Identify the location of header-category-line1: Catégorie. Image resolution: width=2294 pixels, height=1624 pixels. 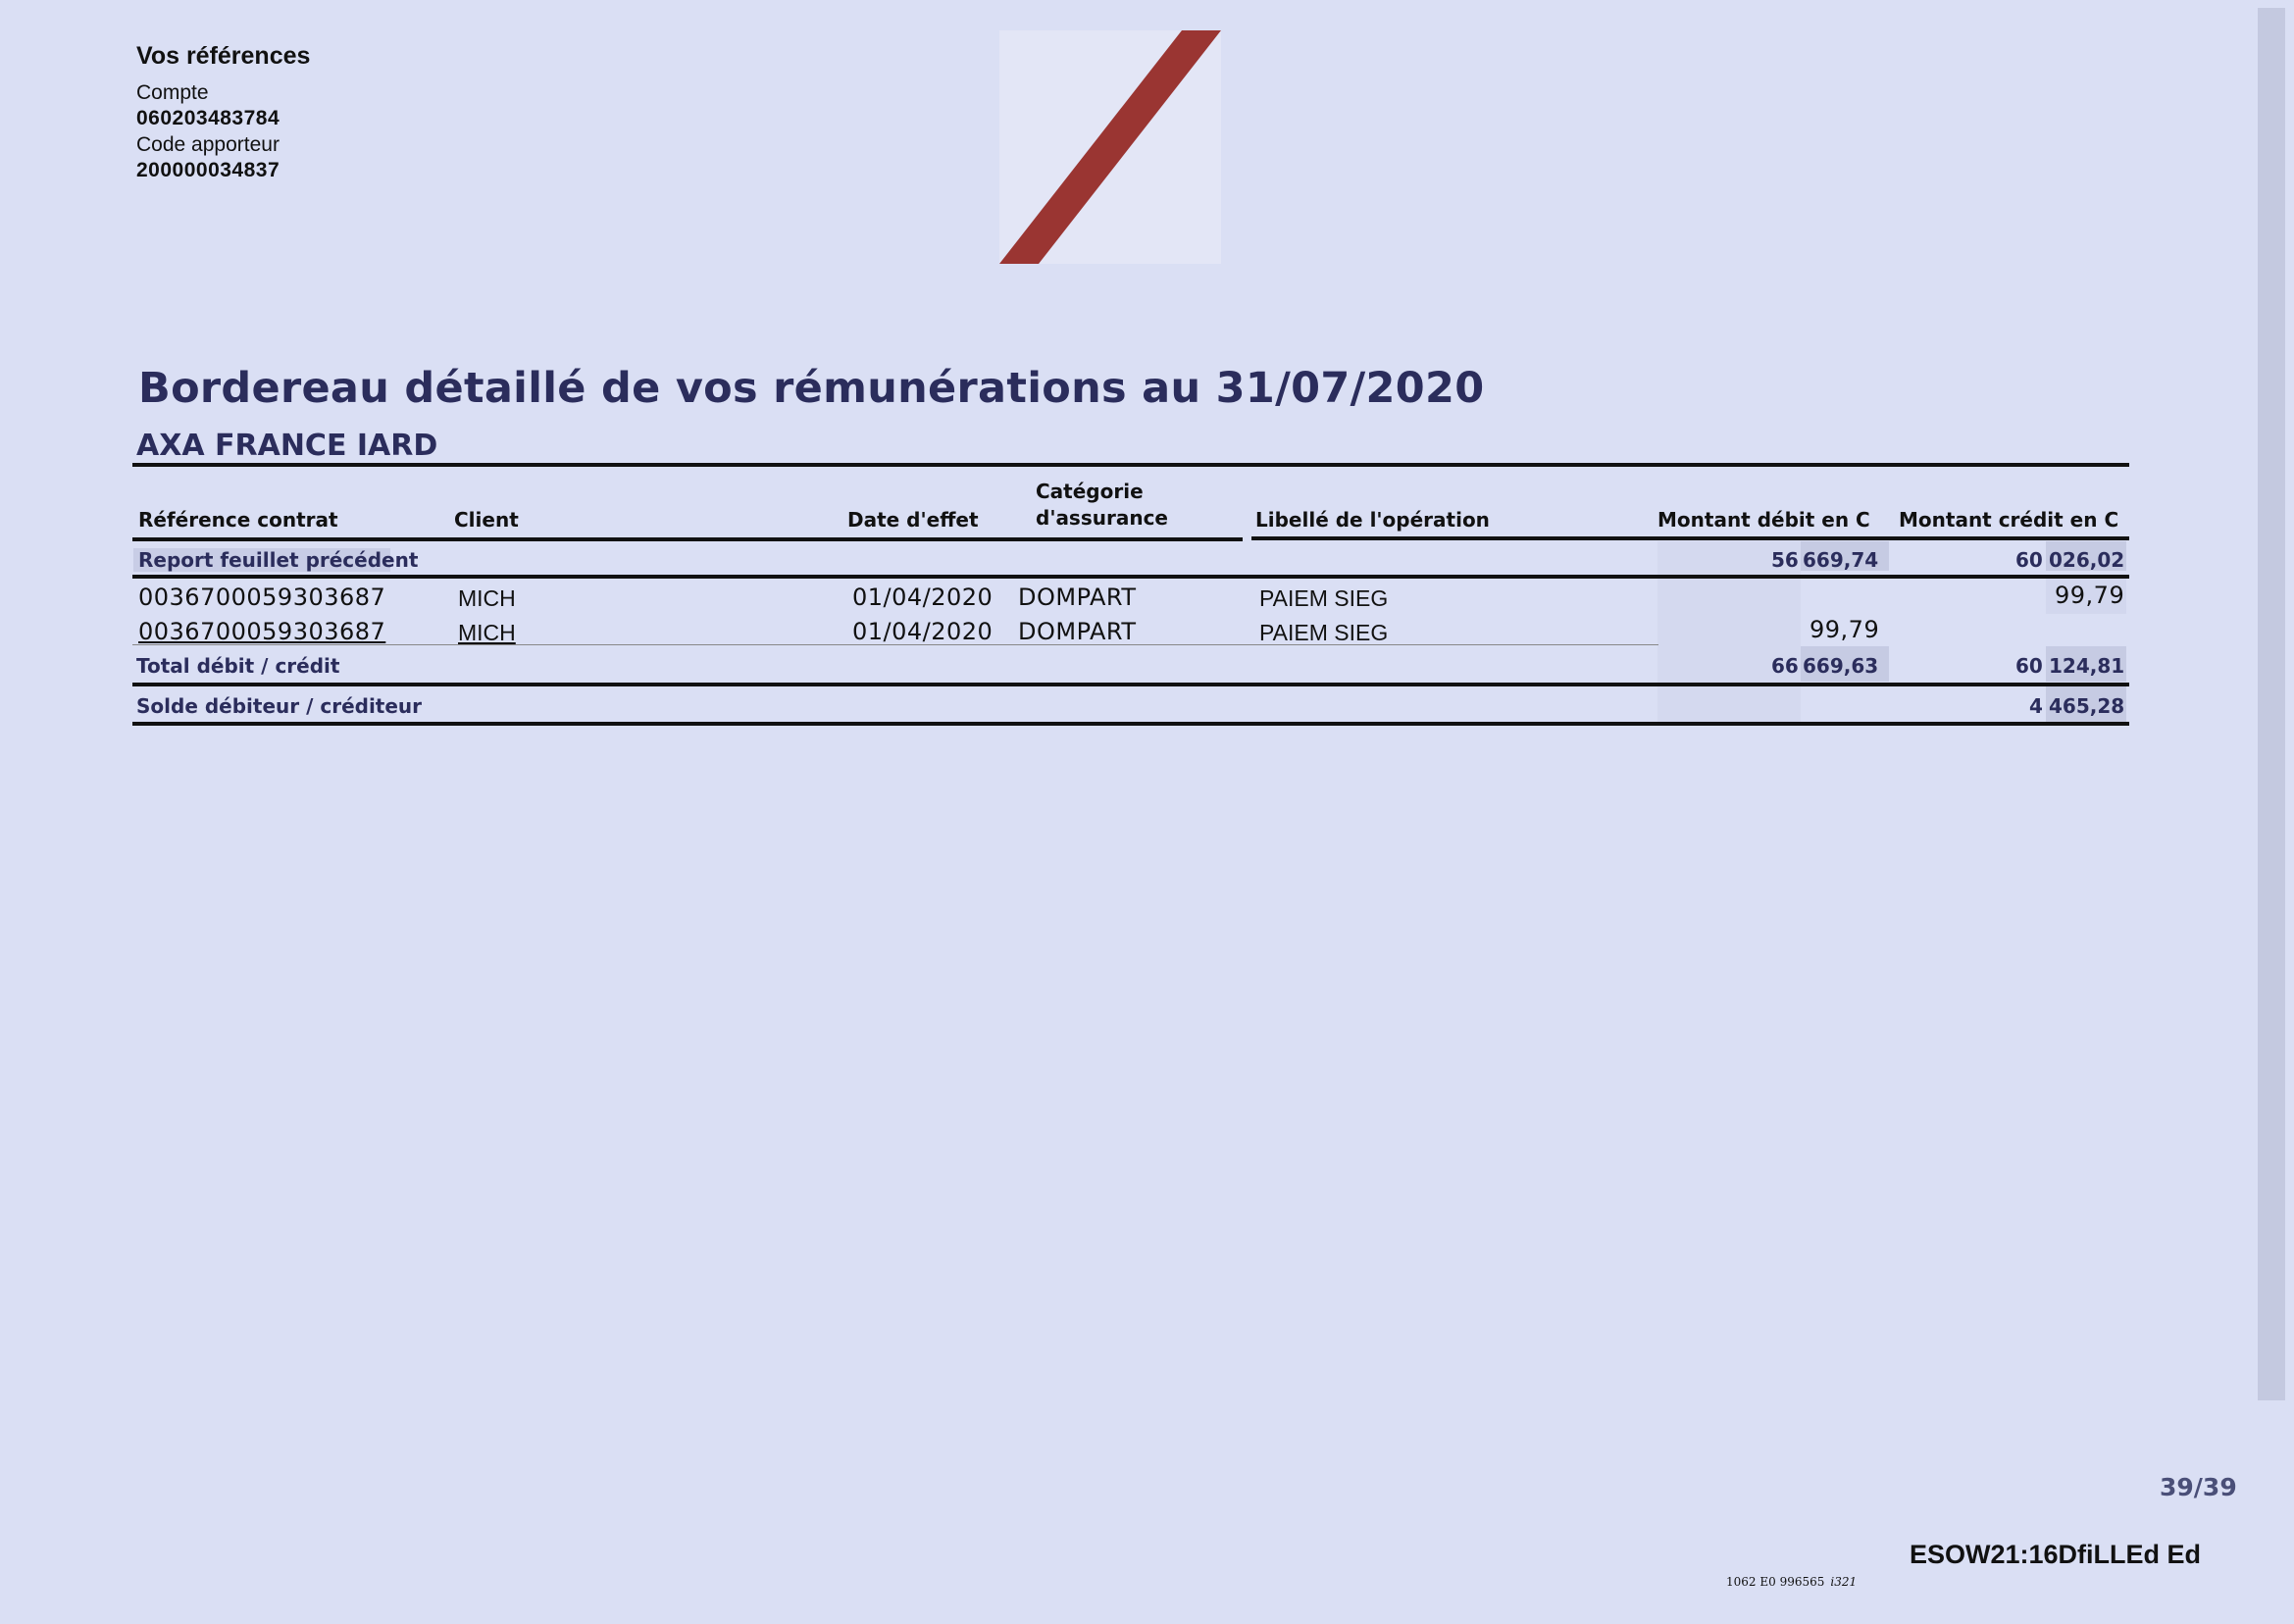
(1090, 491).